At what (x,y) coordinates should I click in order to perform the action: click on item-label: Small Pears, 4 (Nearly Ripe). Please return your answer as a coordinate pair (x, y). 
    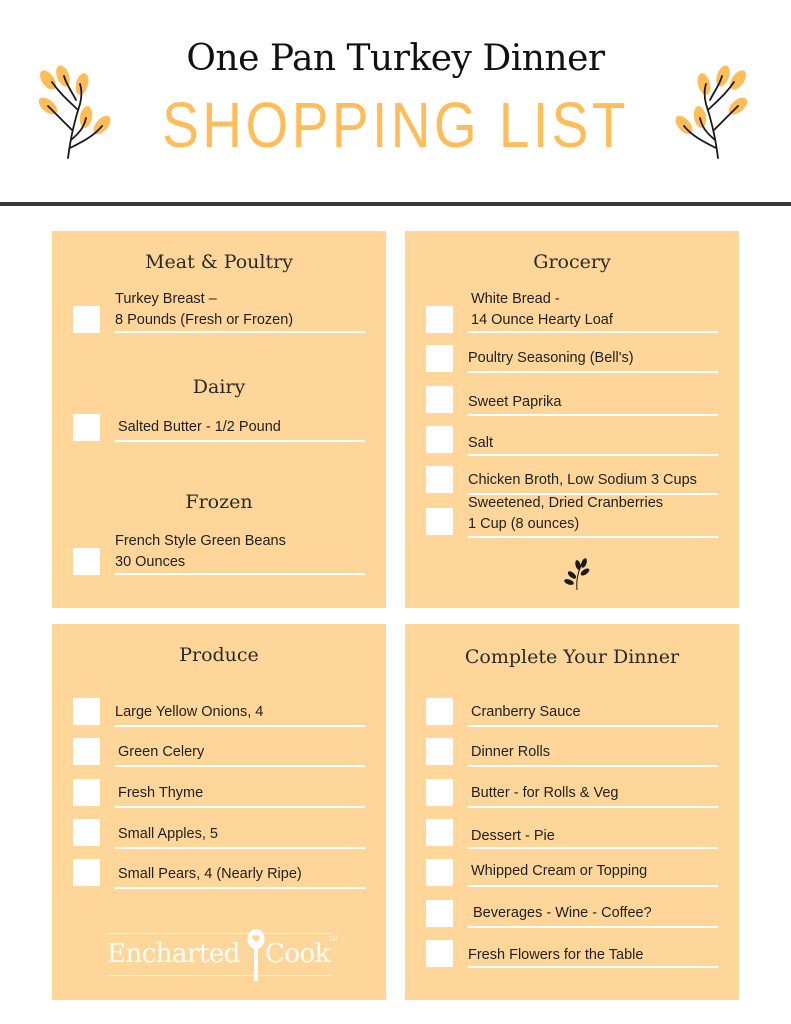
    Looking at the image, I should click on (210, 874).